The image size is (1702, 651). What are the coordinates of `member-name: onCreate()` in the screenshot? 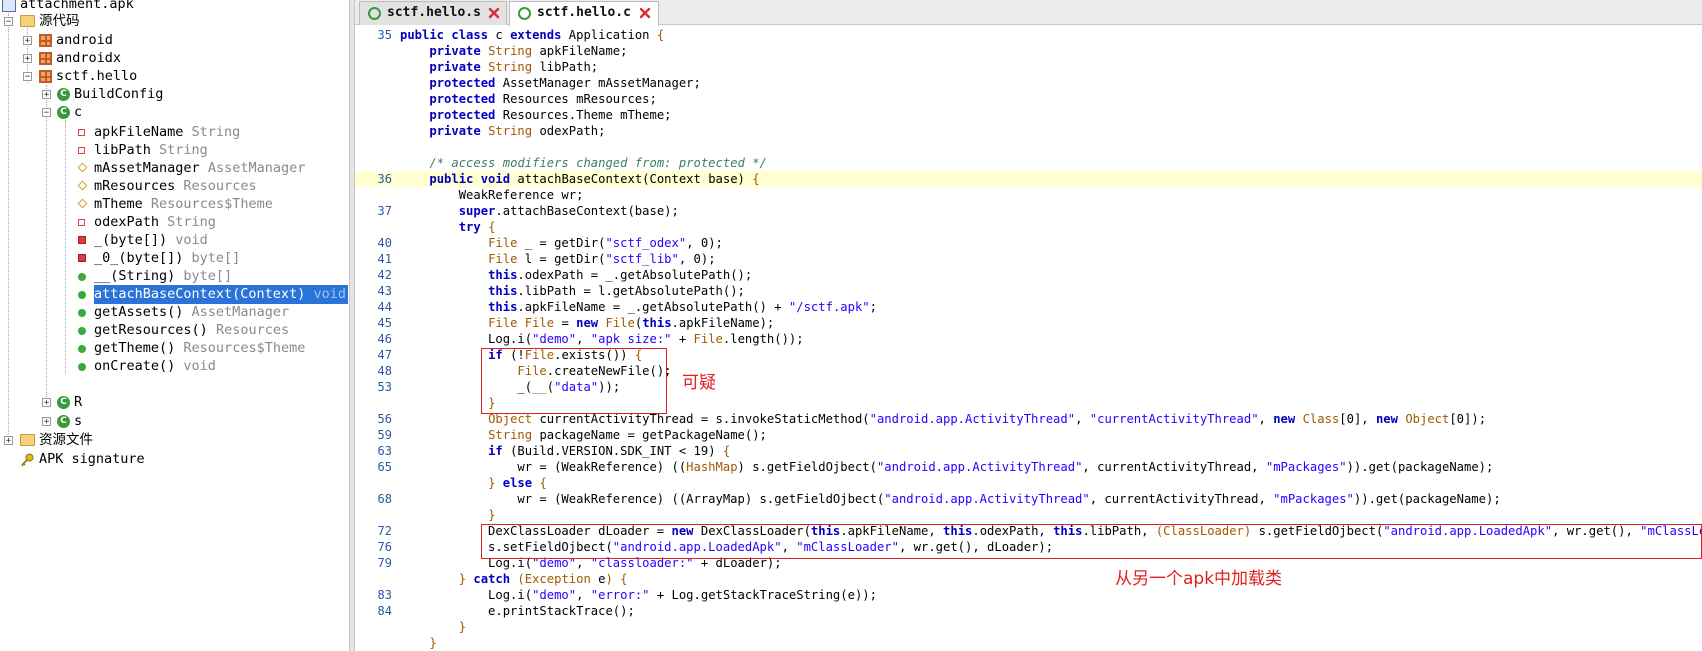 It's located at (135, 366).